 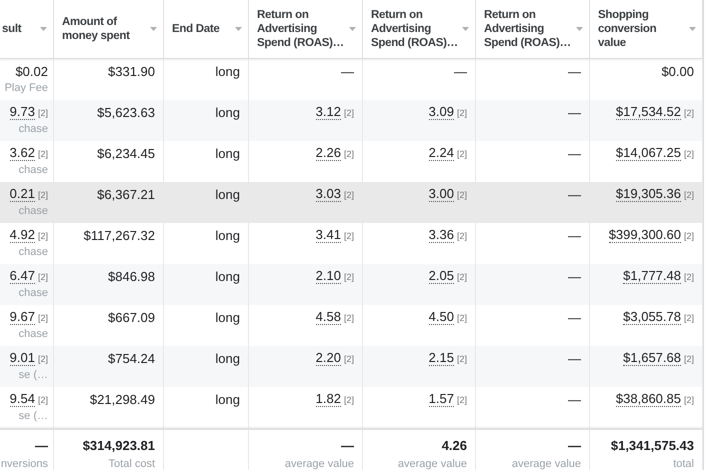 I want to click on column-header: End Date, so click(x=206, y=29).